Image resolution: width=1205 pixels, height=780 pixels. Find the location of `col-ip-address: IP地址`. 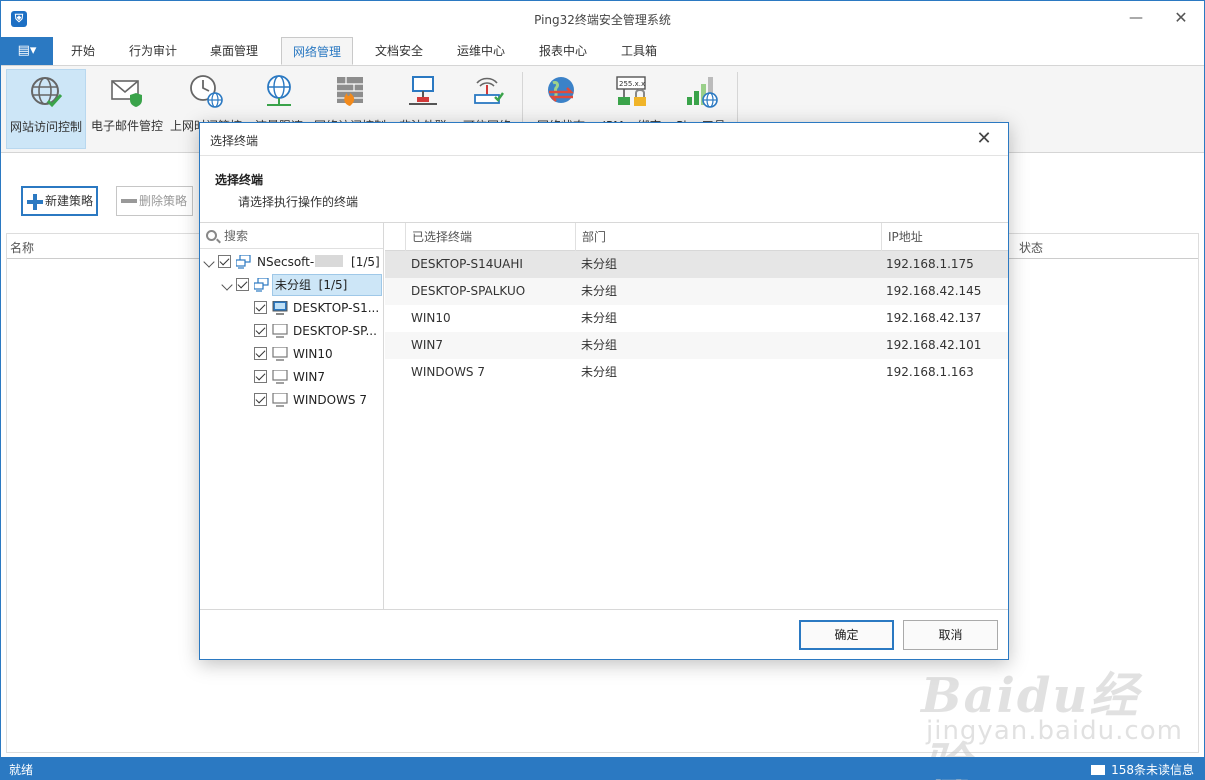

col-ip-address: IP地址 is located at coordinates (944, 237).